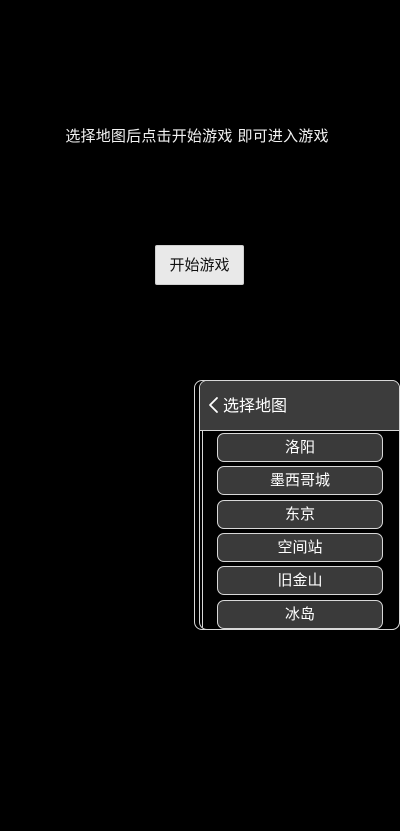 This screenshot has height=831, width=400. What do you see at coordinates (300, 547) in the screenshot?
I see `map-item-space-station: 空间站` at bounding box center [300, 547].